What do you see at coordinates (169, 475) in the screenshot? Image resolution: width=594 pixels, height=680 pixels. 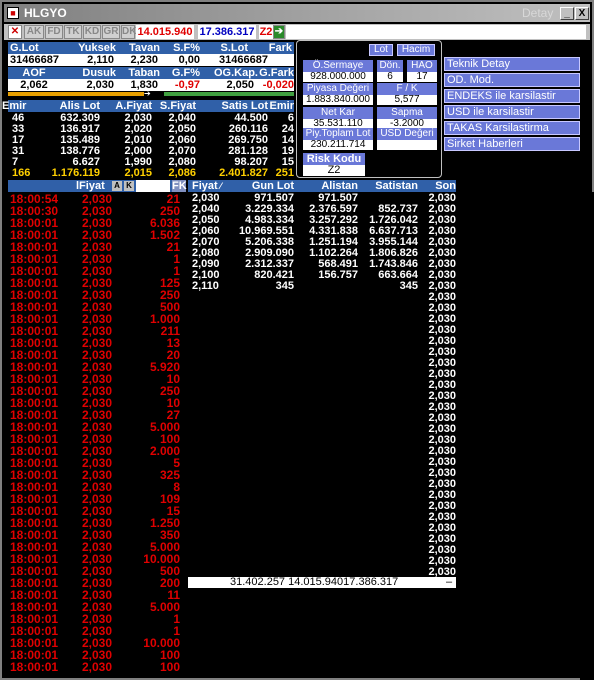 I see `trade-lot: 325` at bounding box center [169, 475].